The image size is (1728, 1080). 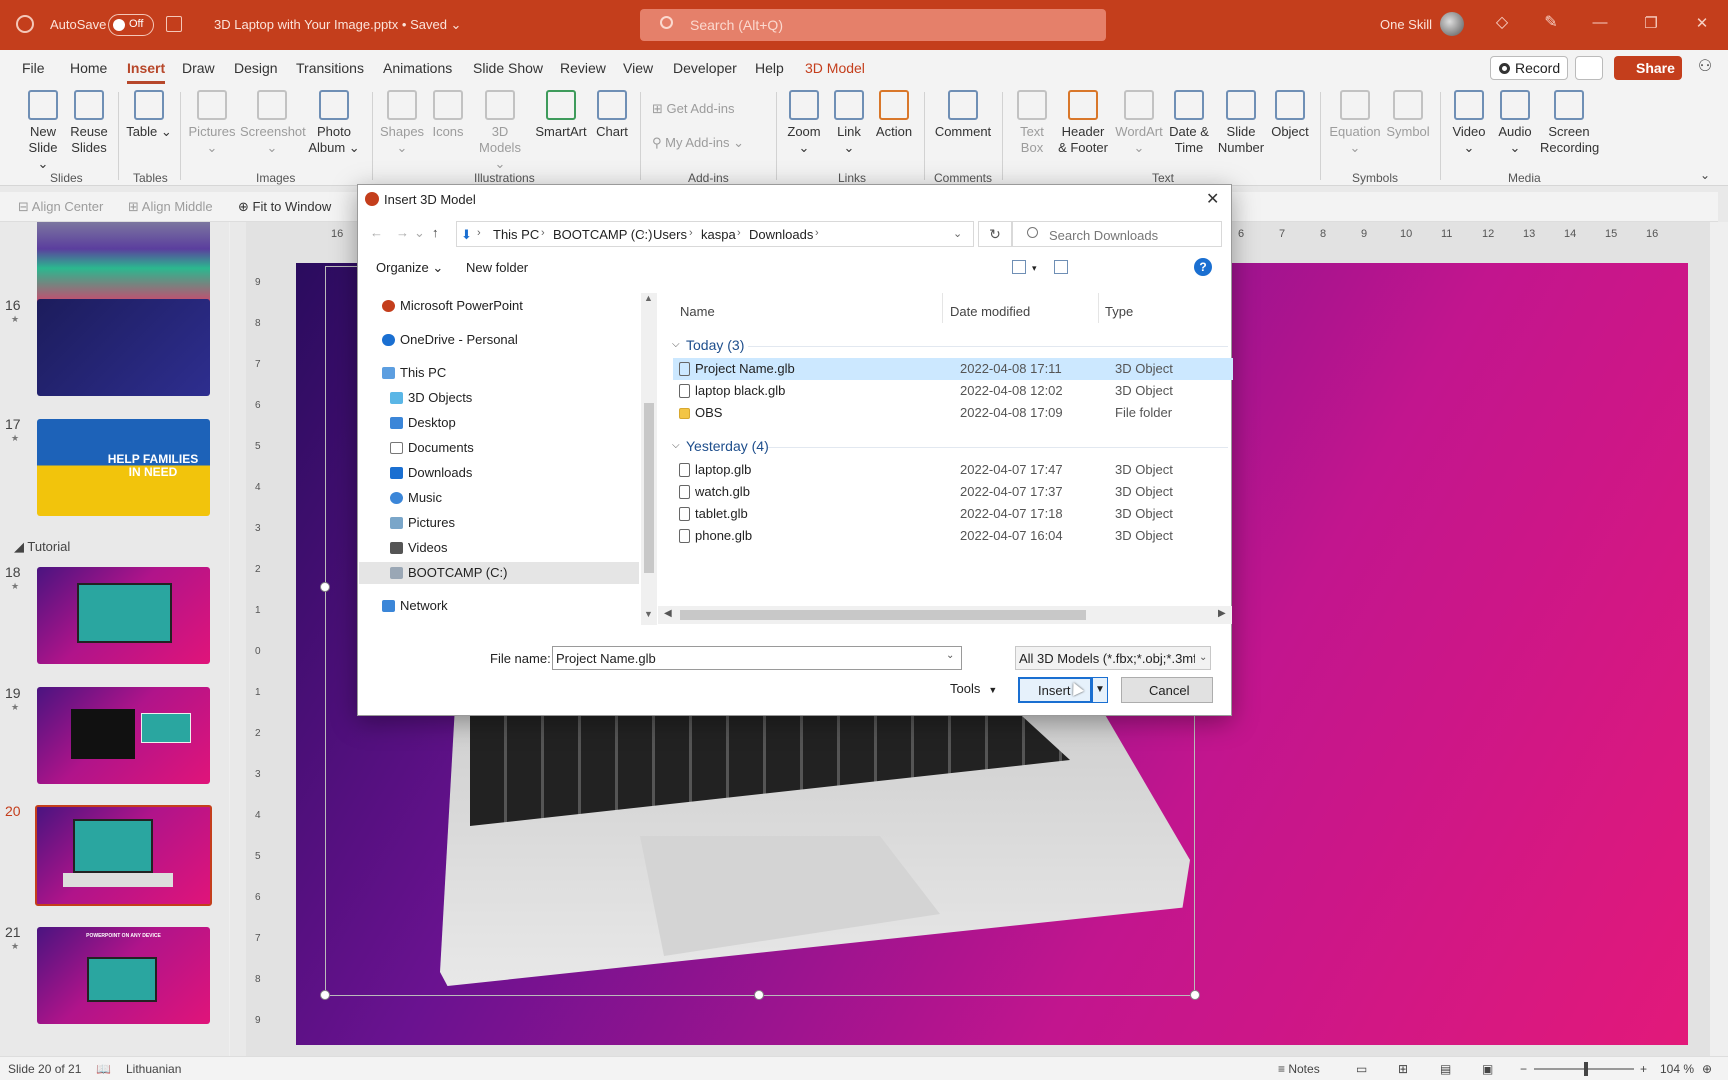 I want to click on help-icon: ?, so click(x=1203, y=267).